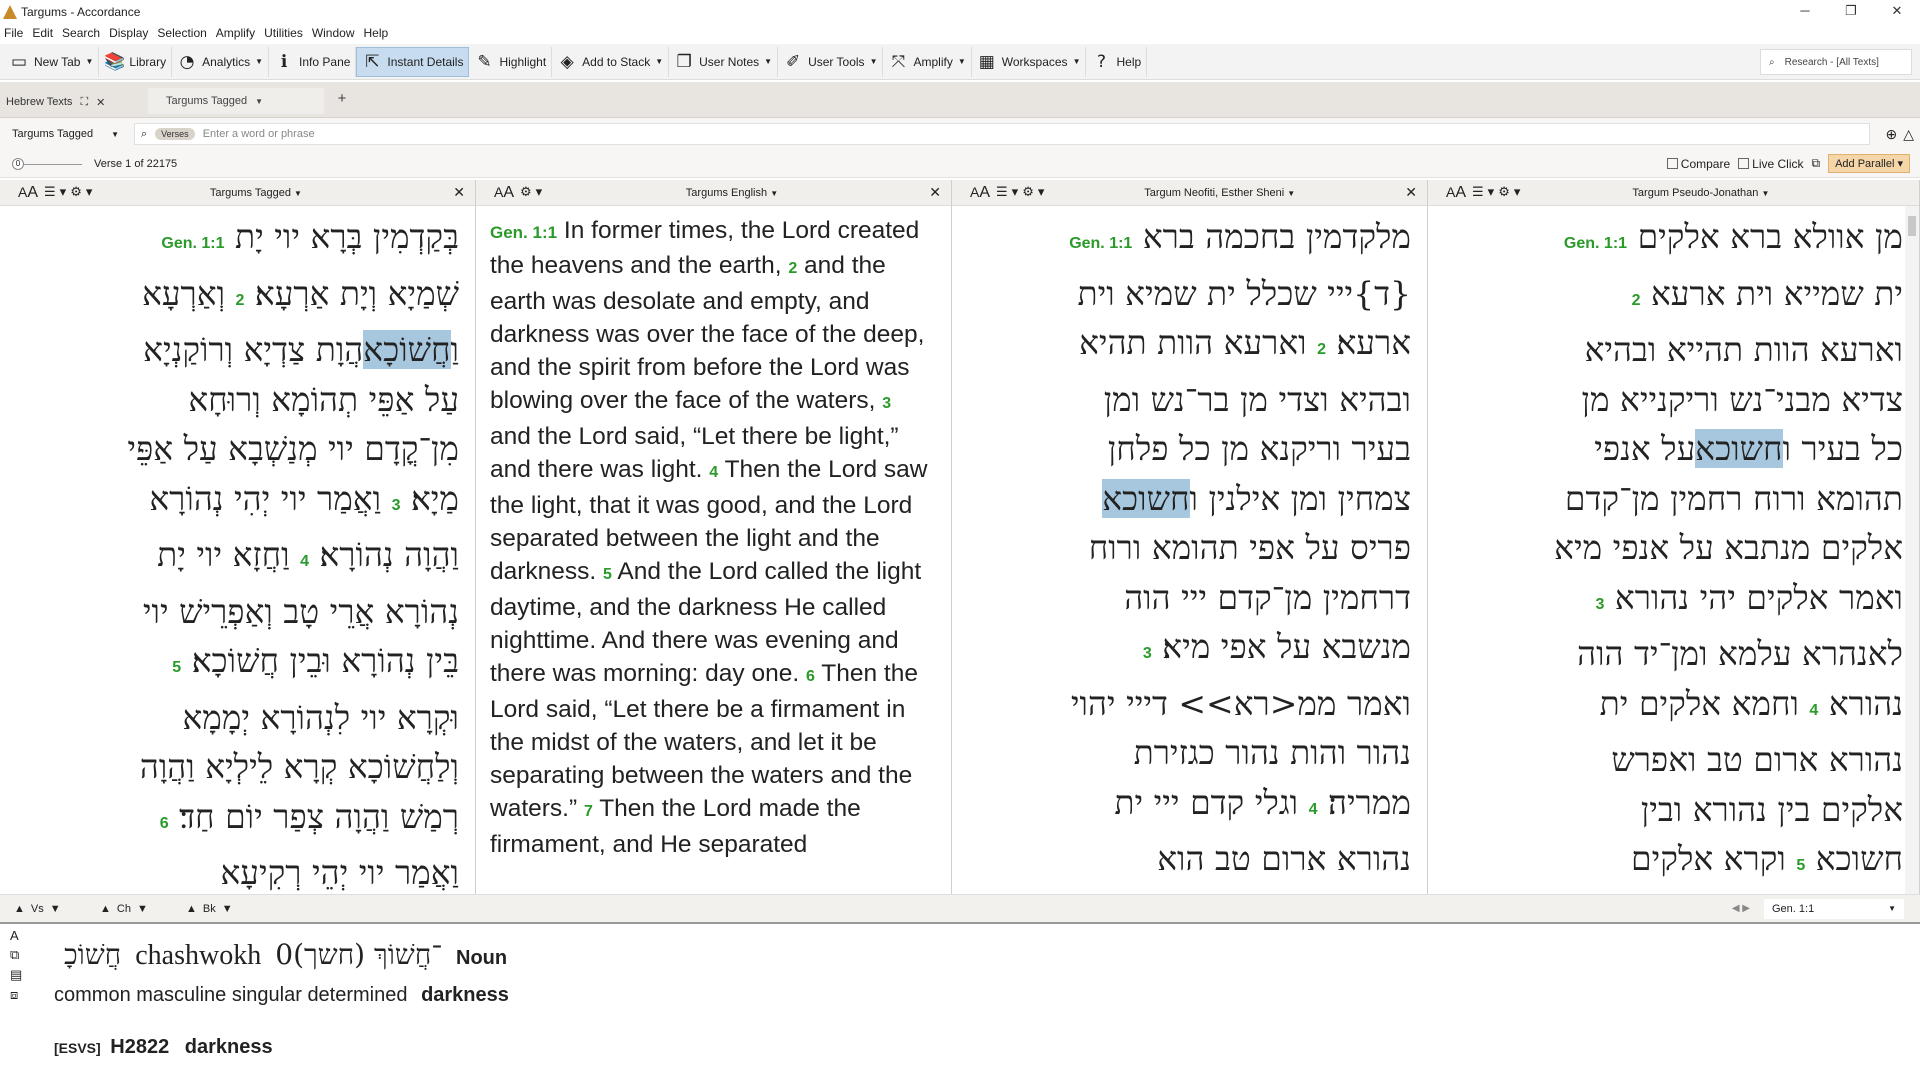  Describe the element at coordinates (239, 820) in the screenshot. I see `text-line: רְמַשׁ וַהֲוָה צְפַר יוֹם חַד׃ 6` at that location.